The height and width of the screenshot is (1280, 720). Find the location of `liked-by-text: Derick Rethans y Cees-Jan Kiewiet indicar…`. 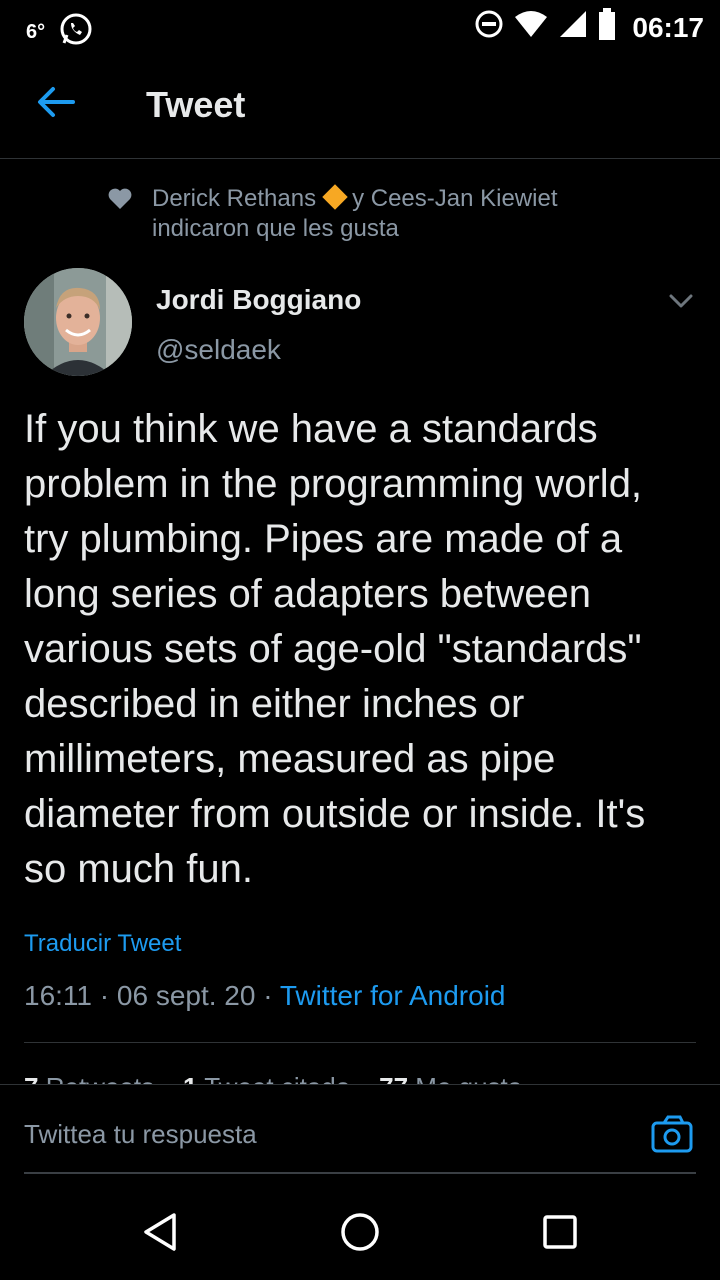

liked-by-text: Derick Rethans y Cees-Jan Kiewiet indicar… is located at coordinates (422, 213).